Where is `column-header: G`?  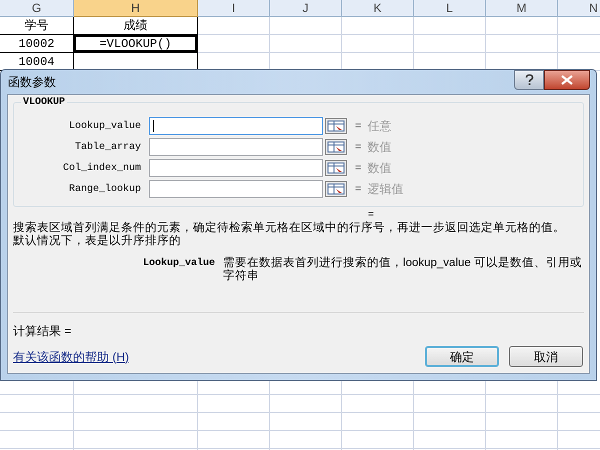
column-header: G is located at coordinates (37, 8).